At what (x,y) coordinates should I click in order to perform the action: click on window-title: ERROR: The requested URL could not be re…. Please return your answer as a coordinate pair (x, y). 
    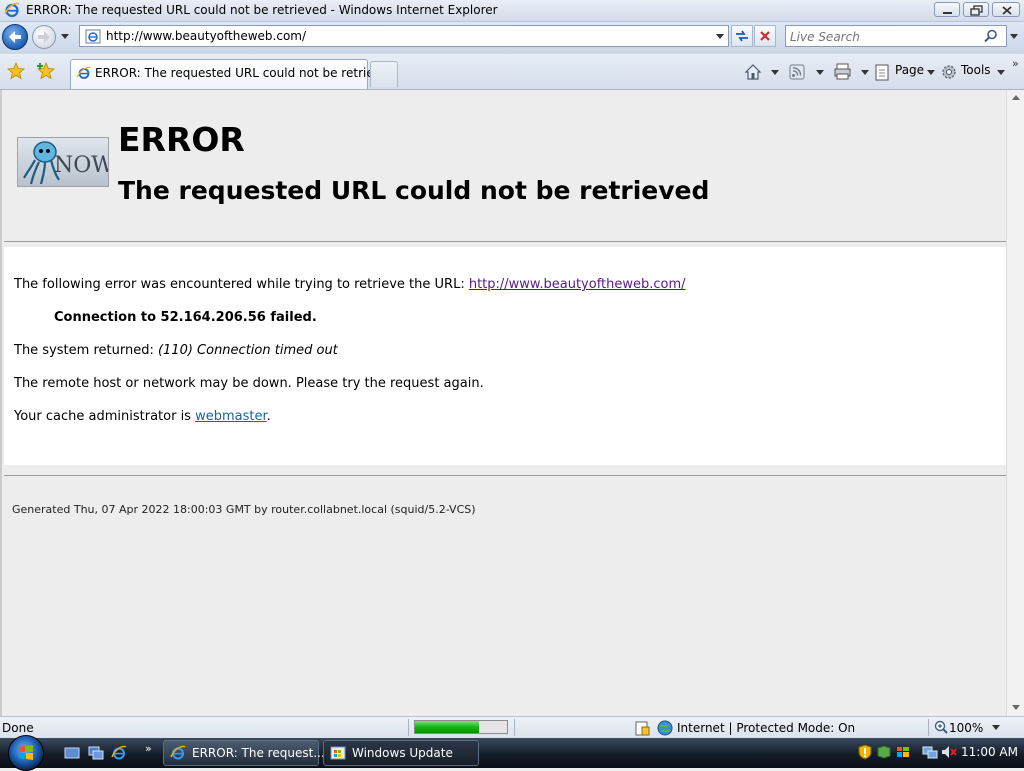
    Looking at the image, I should click on (262, 10).